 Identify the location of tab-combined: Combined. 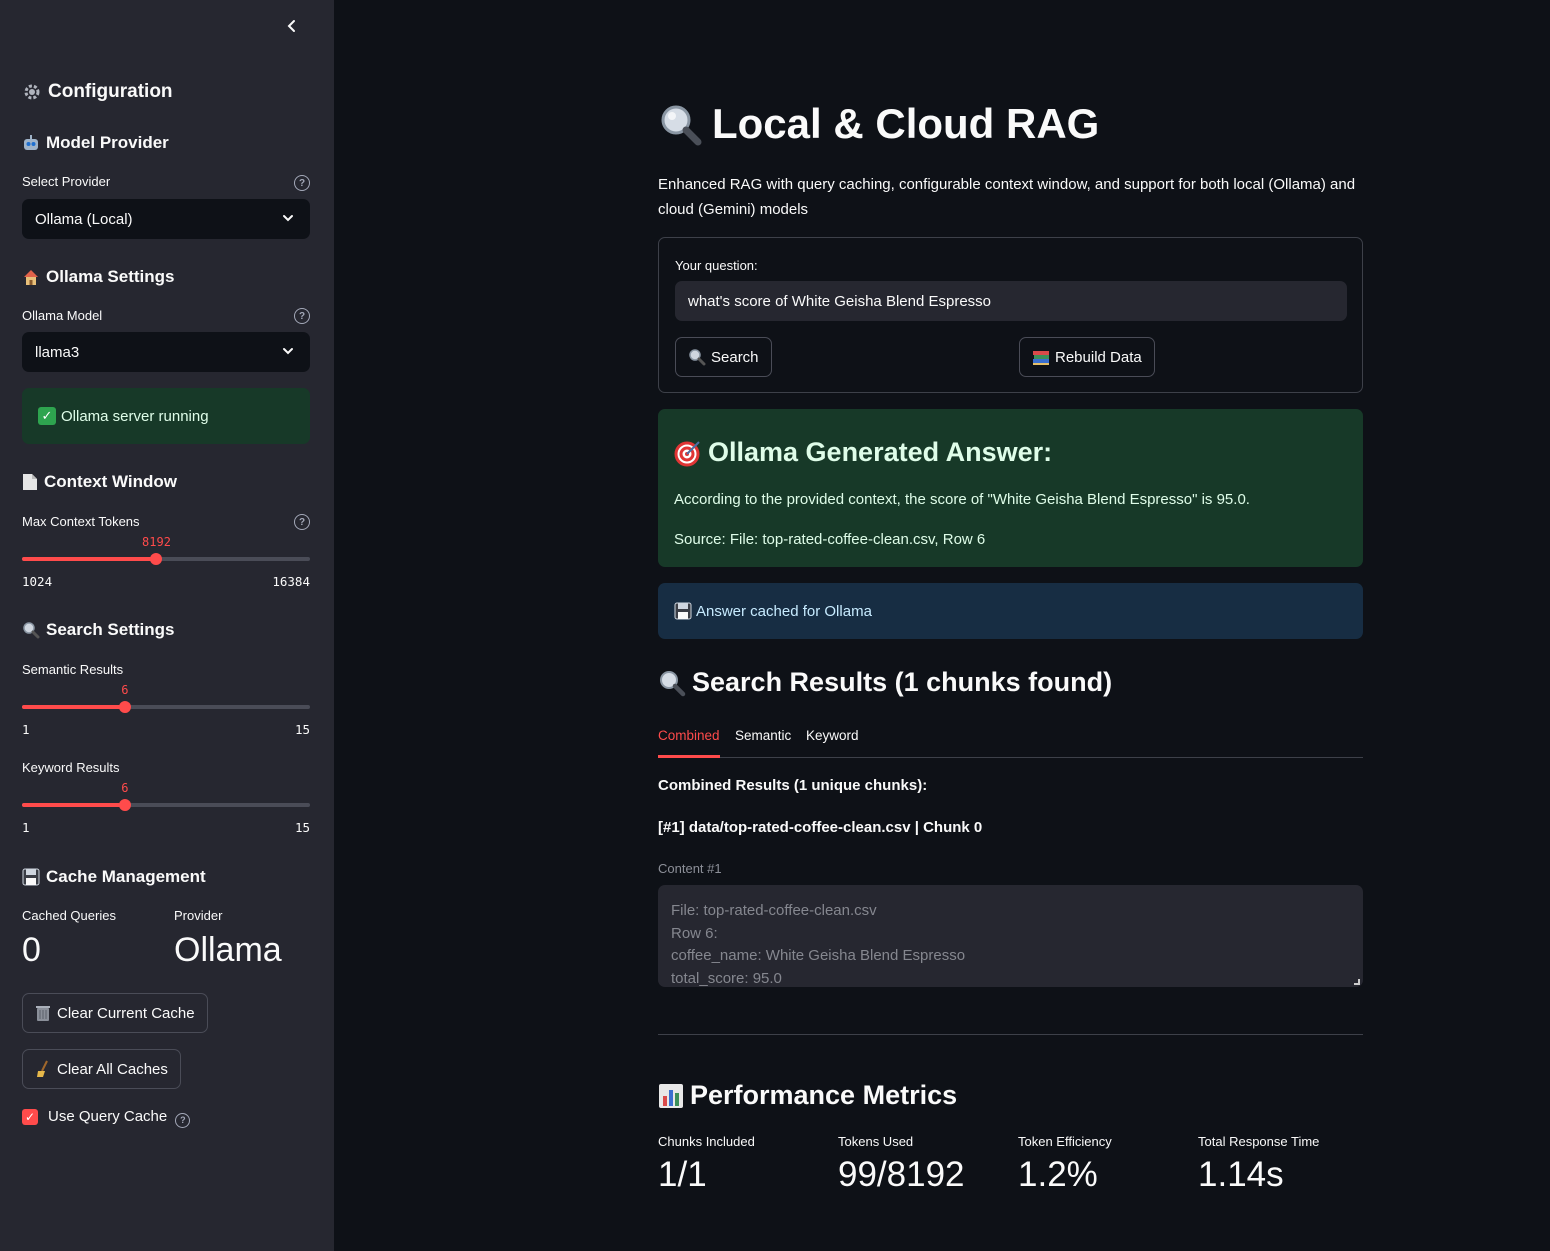
(689, 735).